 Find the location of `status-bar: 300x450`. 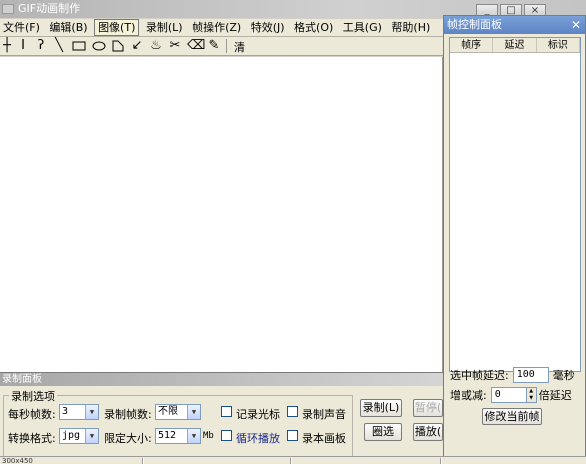

status-bar: 300x450 is located at coordinates (293, 460).